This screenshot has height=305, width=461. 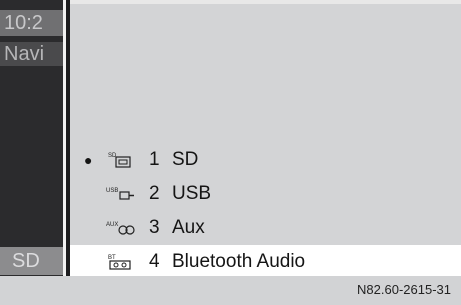 I want to click on active-source-tab: SD, so click(x=32, y=261).